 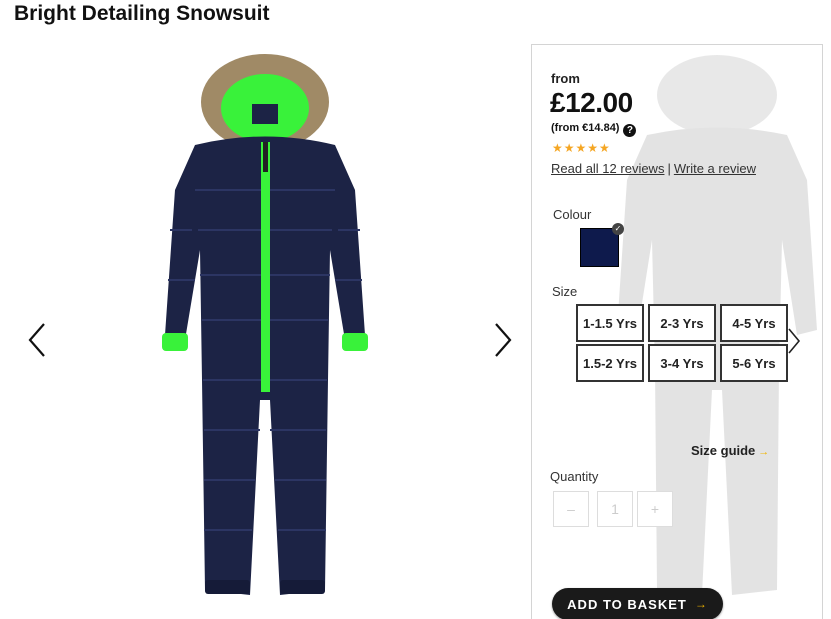 What do you see at coordinates (723, 450) in the screenshot?
I see `size-guide-text: Size guide` at bounding box center [723, 450].